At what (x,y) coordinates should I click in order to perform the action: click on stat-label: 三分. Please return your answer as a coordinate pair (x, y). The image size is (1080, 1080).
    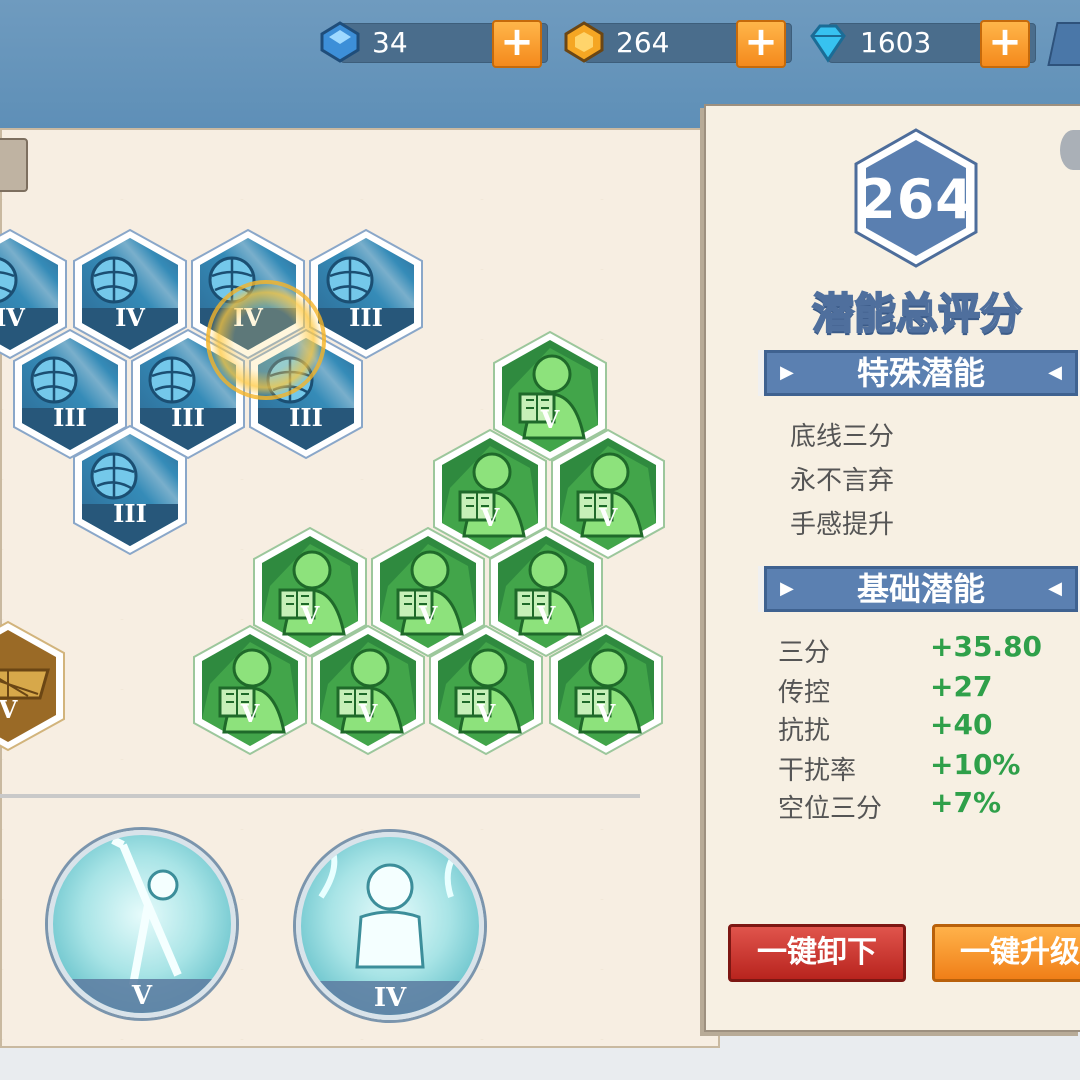
    Looking at the image, I should click on (804, 653).